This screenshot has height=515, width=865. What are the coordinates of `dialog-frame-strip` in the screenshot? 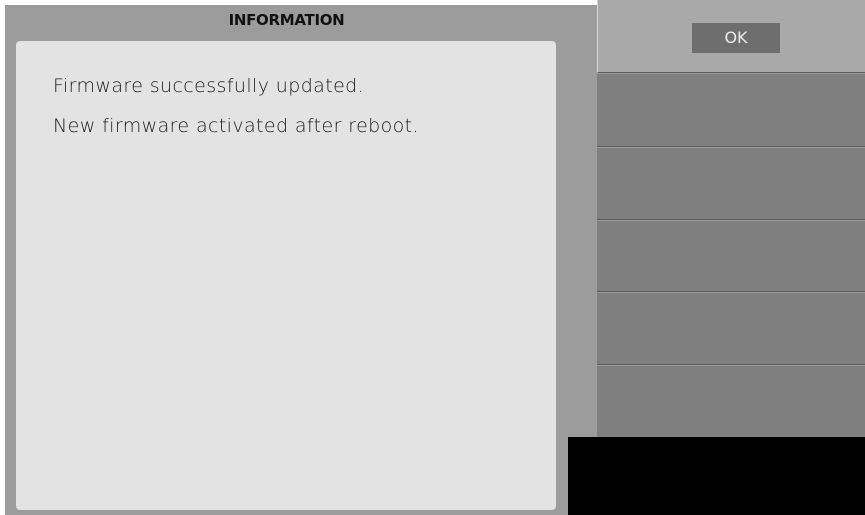 It's located at (582, 221).